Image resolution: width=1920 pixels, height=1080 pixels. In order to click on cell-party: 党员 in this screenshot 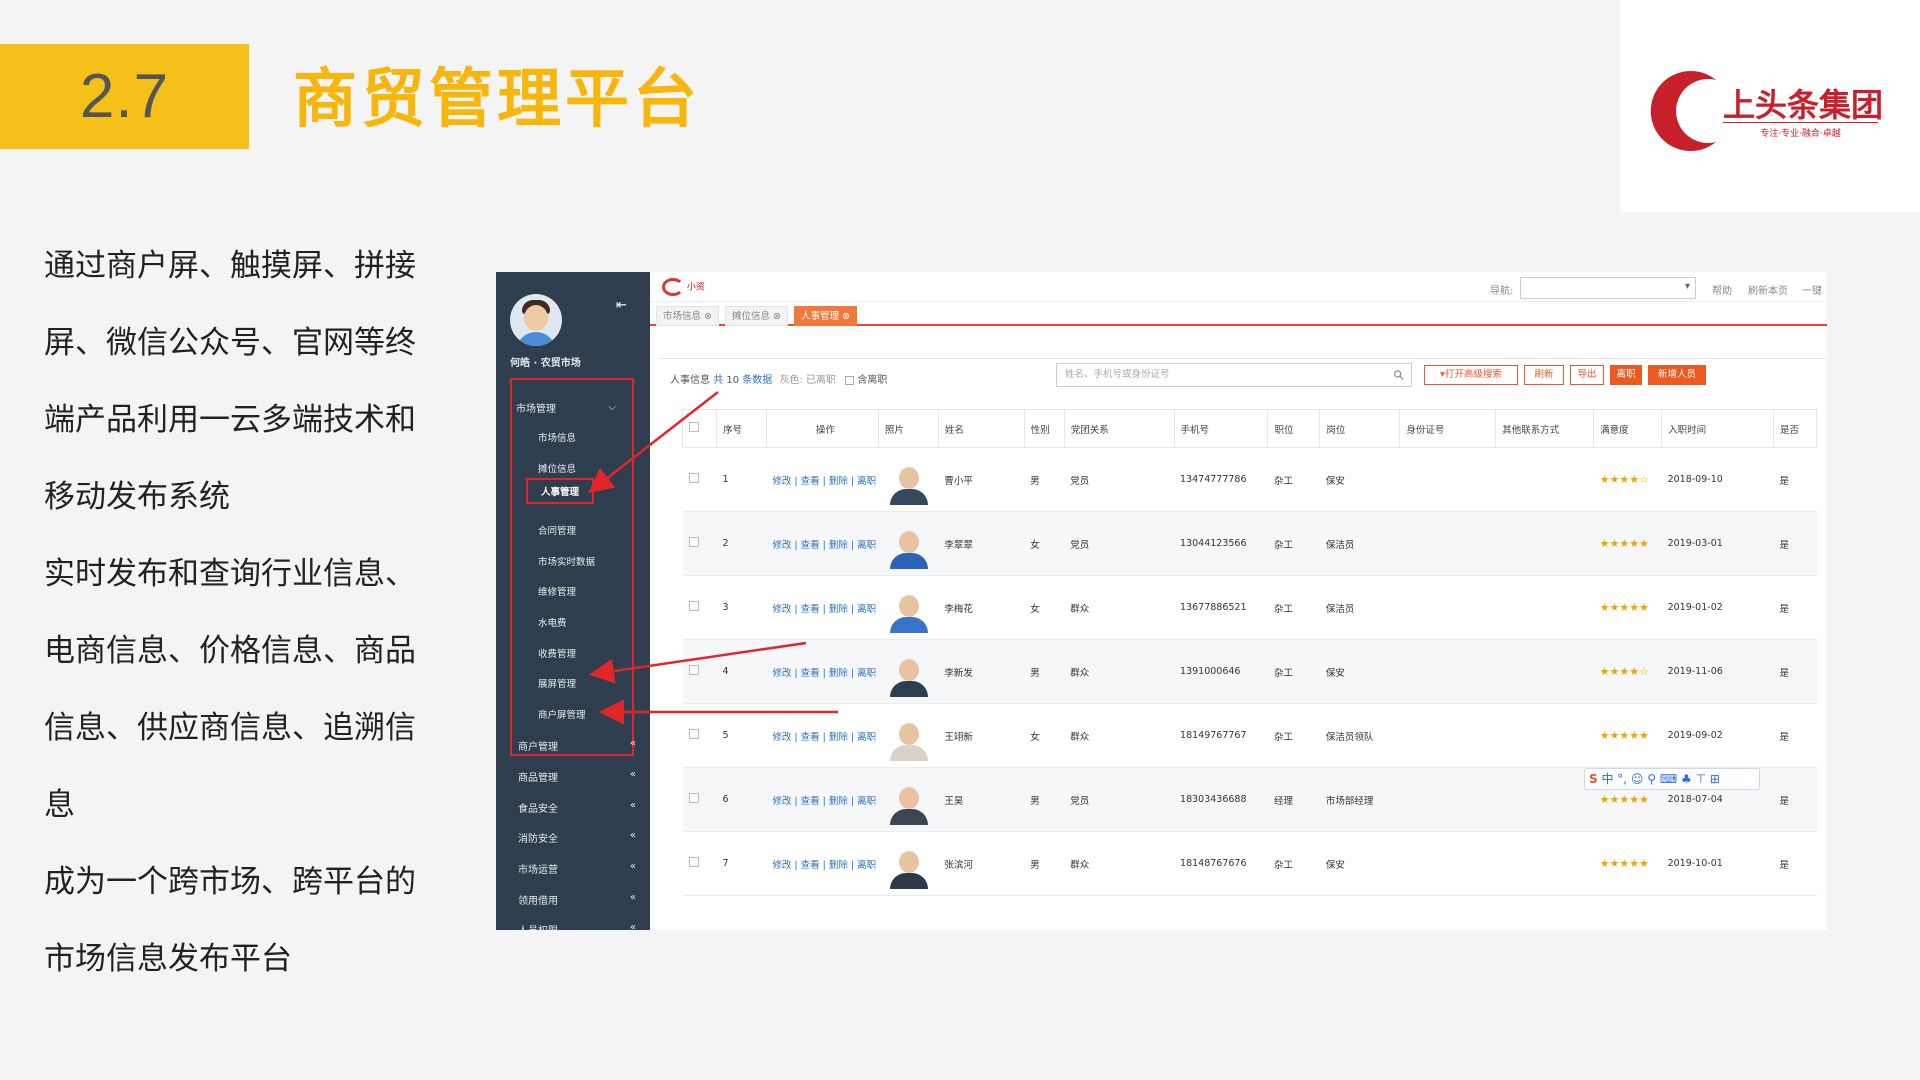, I will do `click(1119, 543)`.